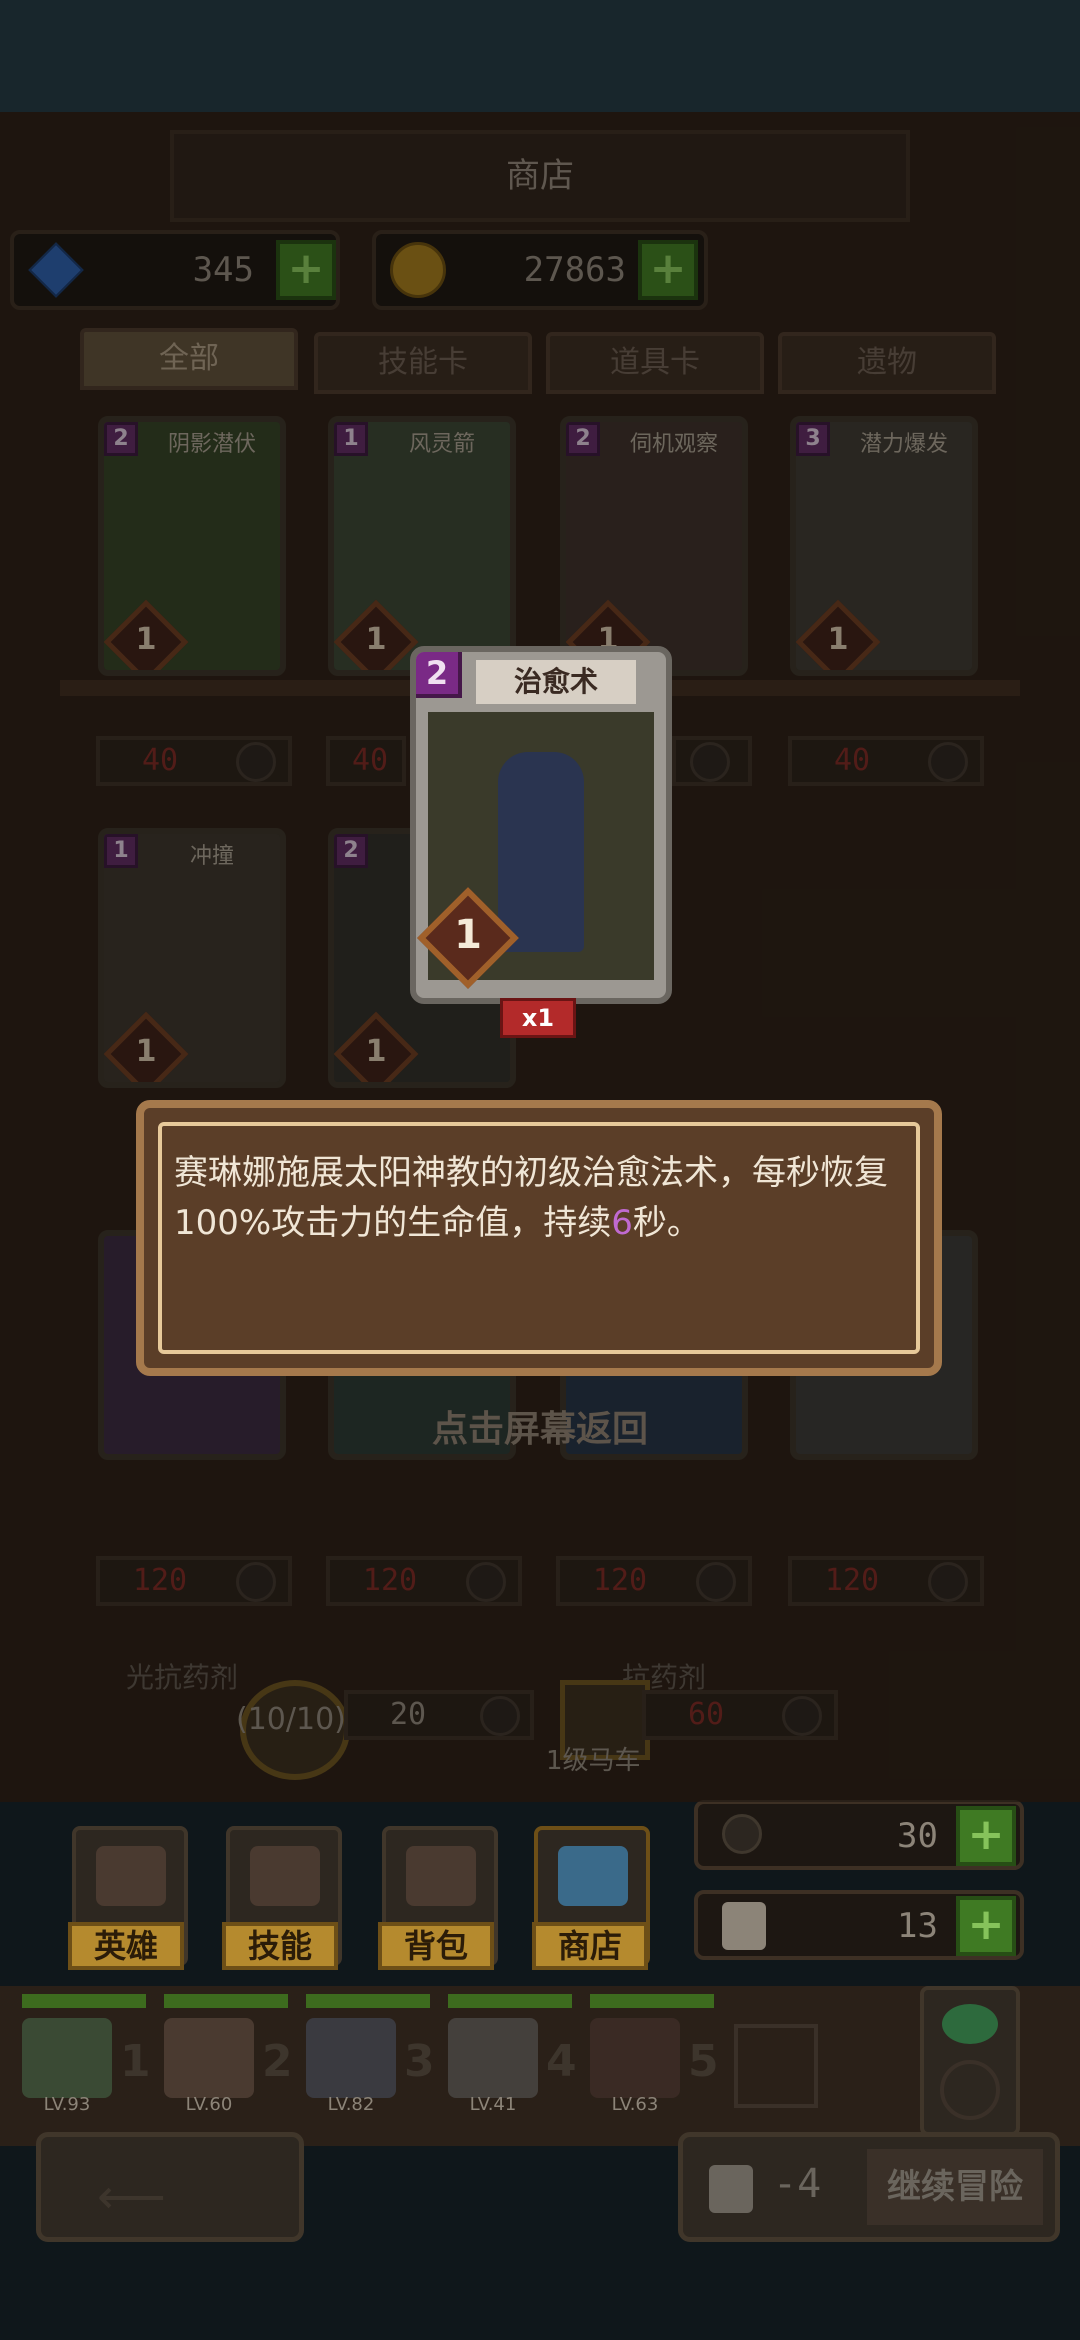 The width and height of the screenshot is (1080, 2340). I want to click on back-button: ⟵, so click(170, 2187).